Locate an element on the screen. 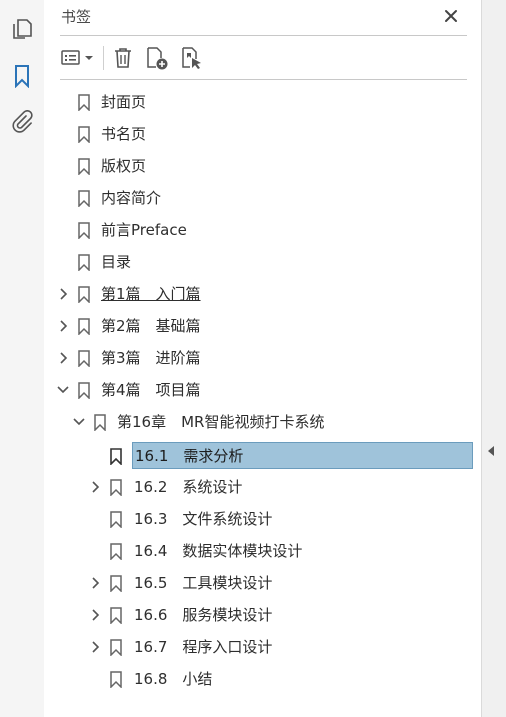 The image size is (506, 717). bookmark-label: 16.3 文件系统设计 is located at coordinates (203, 519).